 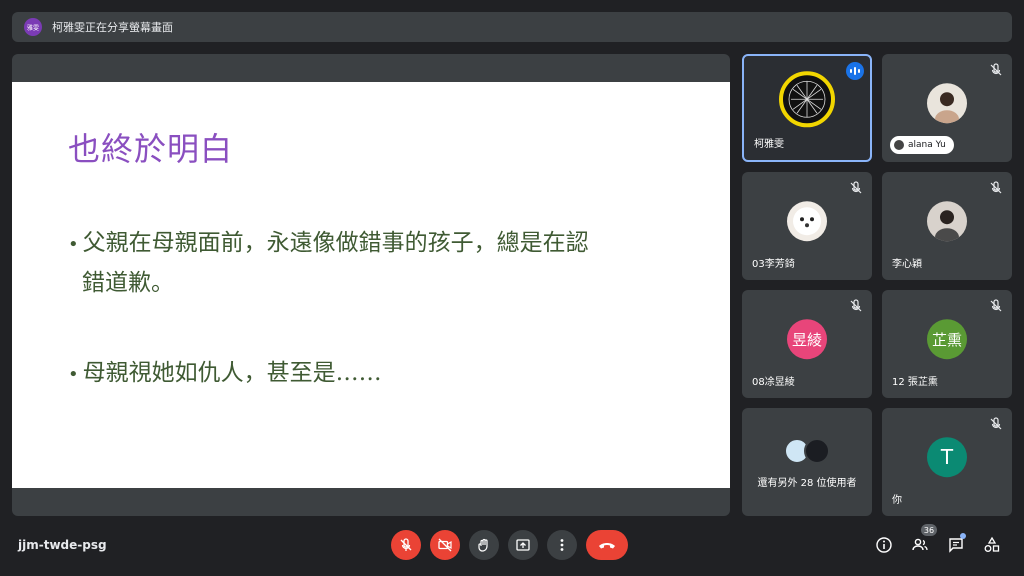 I want to click on raise-hand-icon, so click(x=483, y=545).